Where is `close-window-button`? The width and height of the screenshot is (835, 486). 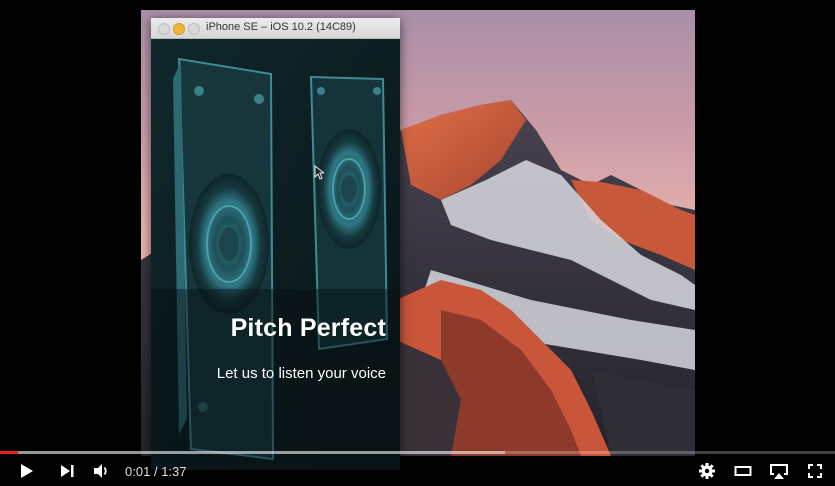
close-window-button is located at coordinates (164, 29).